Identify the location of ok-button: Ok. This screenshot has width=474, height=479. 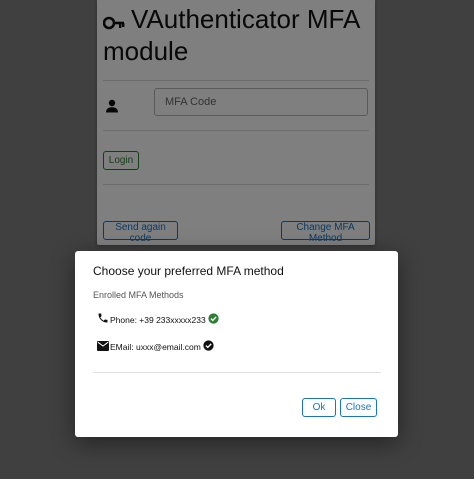
(319, 407).